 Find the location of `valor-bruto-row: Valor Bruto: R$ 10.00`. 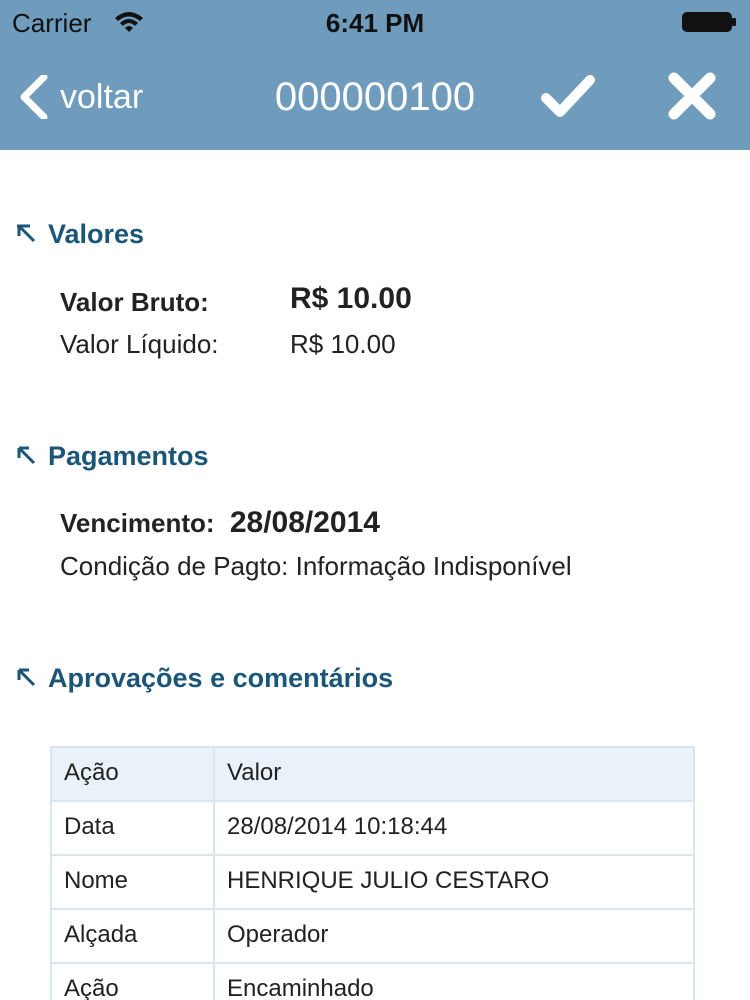

valor-bruto-row: Valor Bruto: R$ 10.00 is located at coordinates (236, 300).